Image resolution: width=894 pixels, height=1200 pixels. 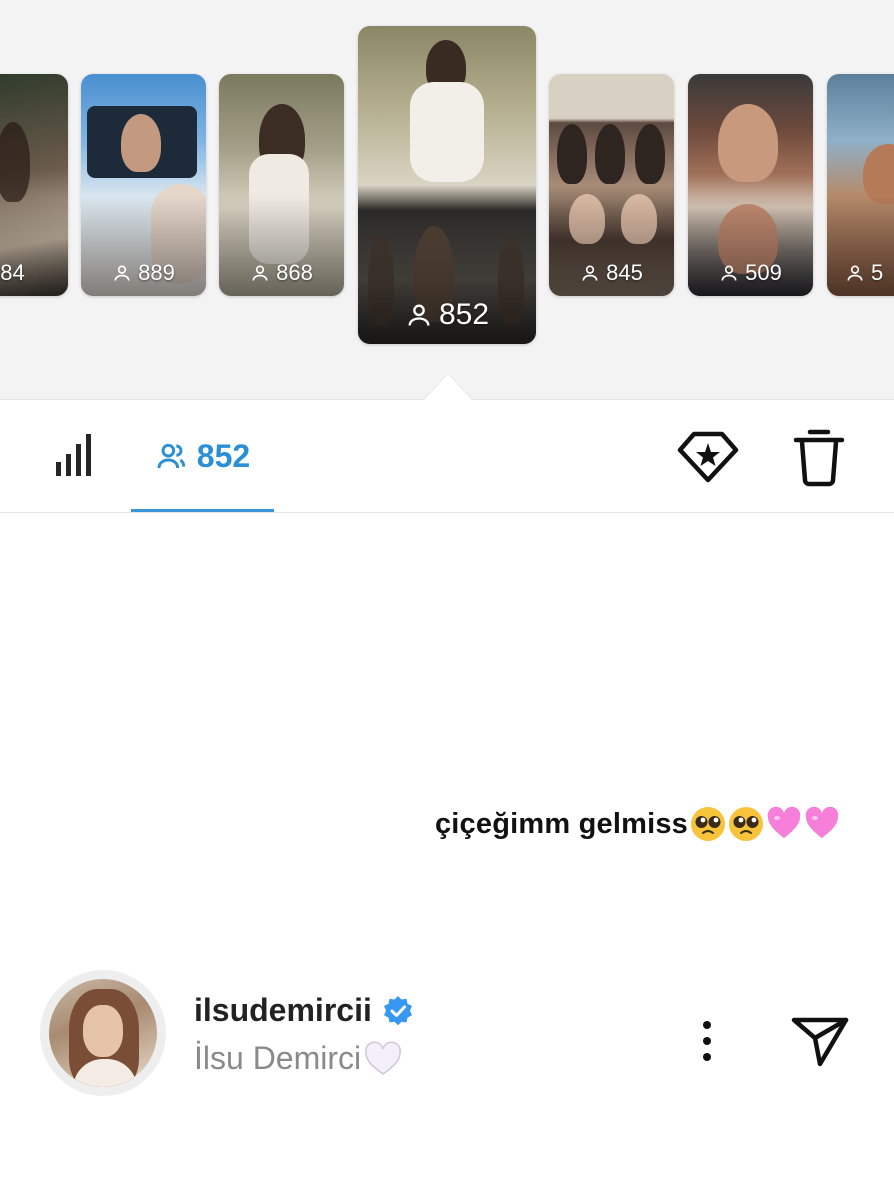 I want to click on insights-tab, so click(x=75, y=455).